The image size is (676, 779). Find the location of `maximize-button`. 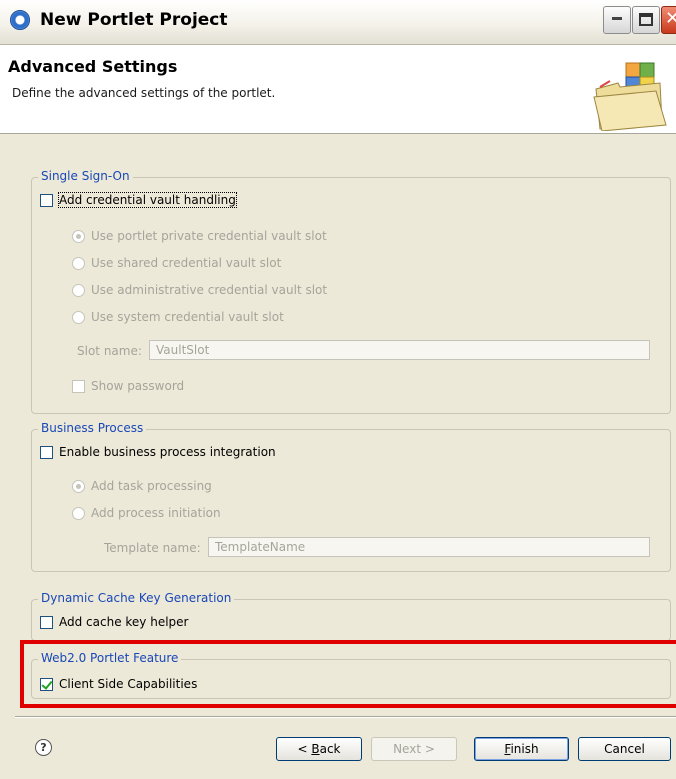

maximize-button is located at coordinates (646, 20).